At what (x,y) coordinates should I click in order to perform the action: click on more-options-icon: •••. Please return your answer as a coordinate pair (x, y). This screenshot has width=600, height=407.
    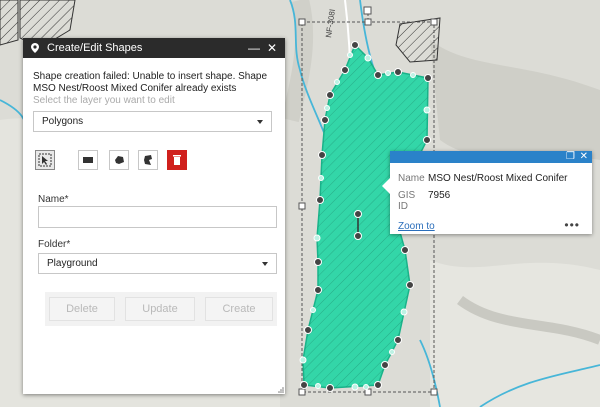
    Looking at the image, I should click on (572, 225).